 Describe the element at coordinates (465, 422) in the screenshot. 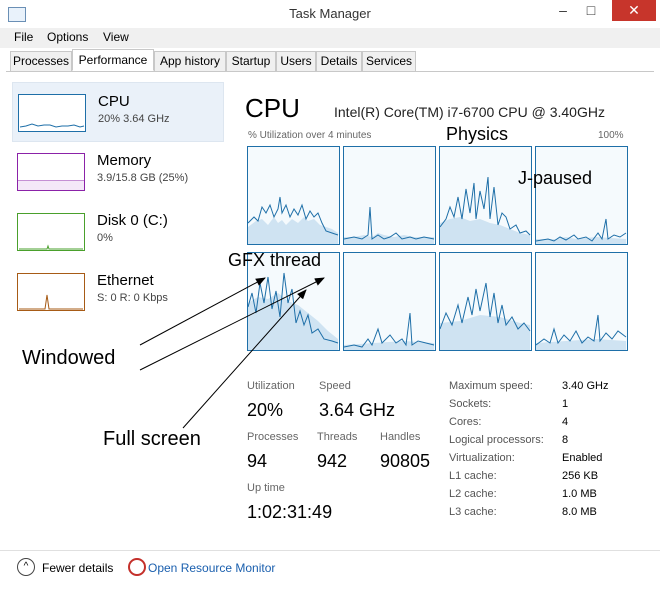

I see `spec-label: Cores:` at that location.